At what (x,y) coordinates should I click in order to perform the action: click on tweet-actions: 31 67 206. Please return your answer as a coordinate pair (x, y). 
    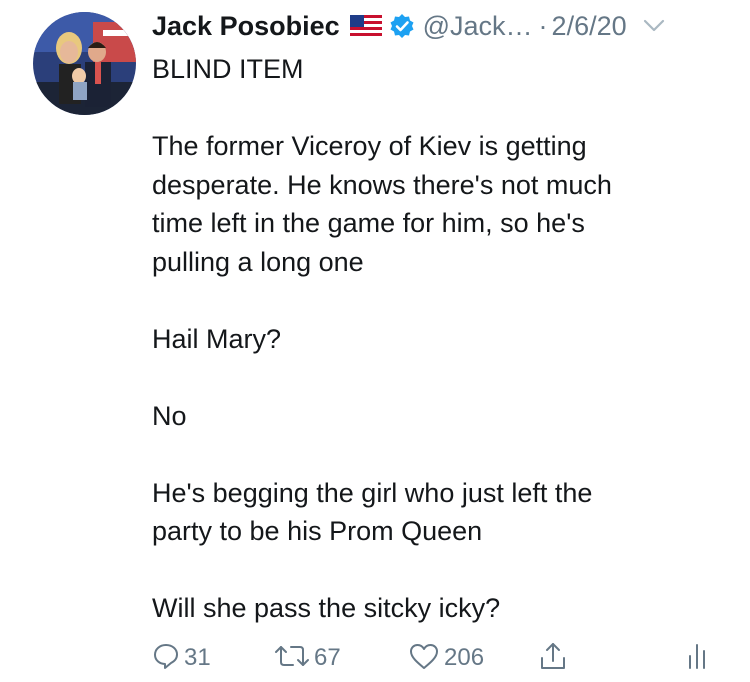
    Looking at the image, I should click on (437, 658).